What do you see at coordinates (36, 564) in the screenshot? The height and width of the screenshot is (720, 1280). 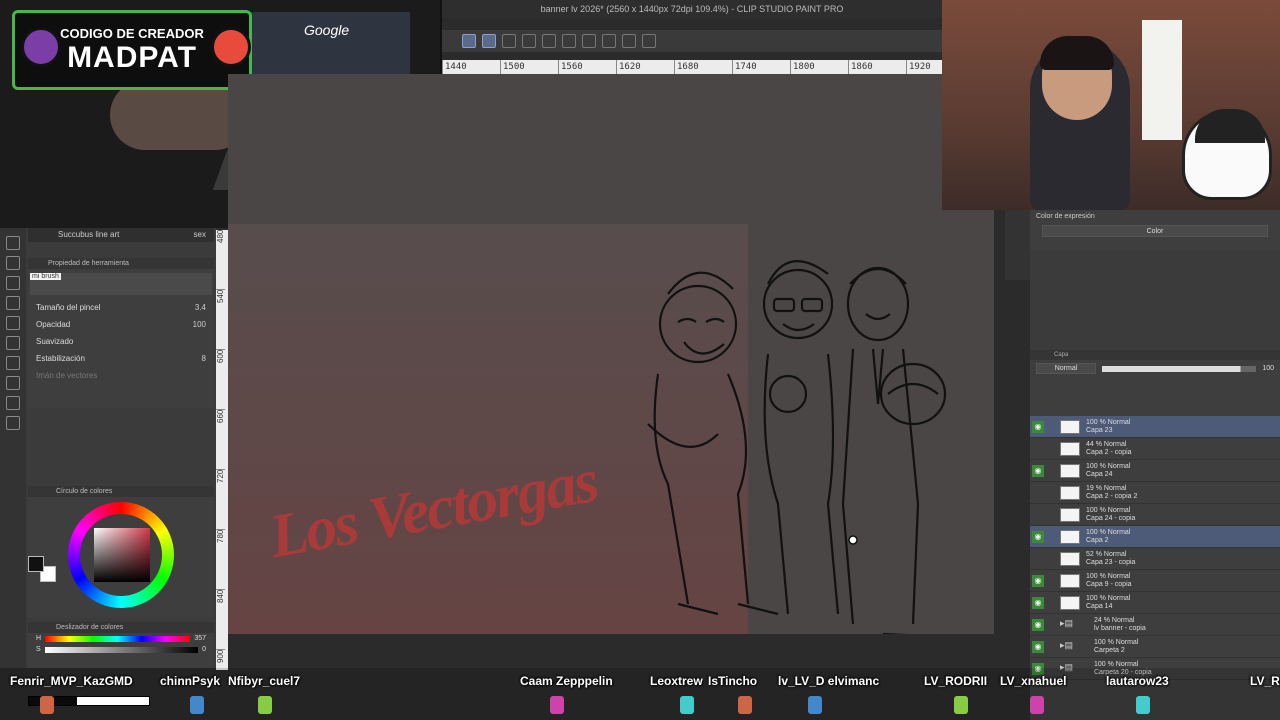 I see `main-color-swatch` at bounding box center [36, 564].